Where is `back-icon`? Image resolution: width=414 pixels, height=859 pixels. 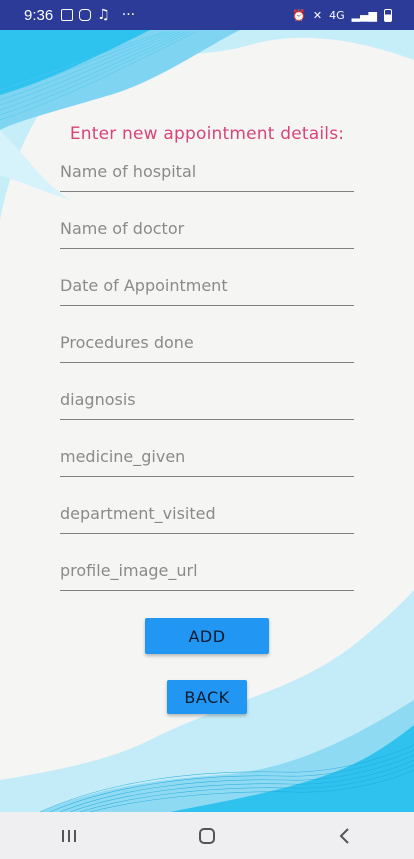
back-icon is located at coordinates (344, 835).